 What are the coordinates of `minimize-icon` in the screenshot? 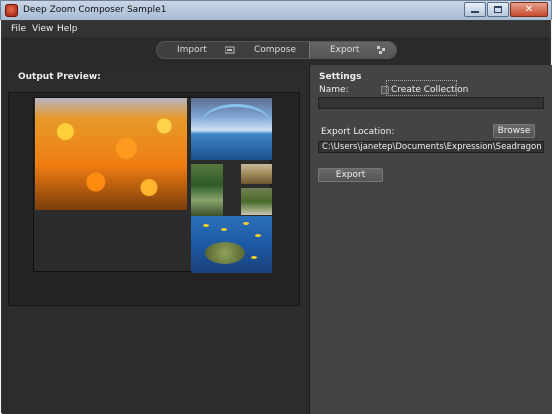 It's located at (475, 12).